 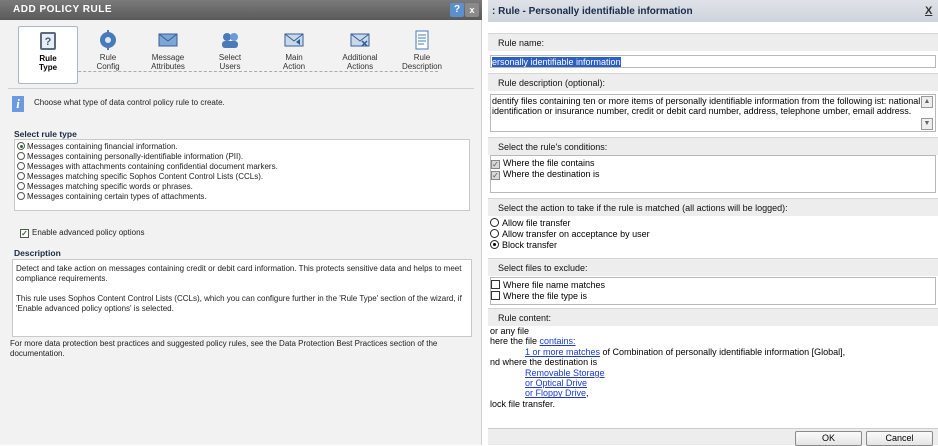 I want to click on step-main-action: Main Action, so click(x=294, y=55).